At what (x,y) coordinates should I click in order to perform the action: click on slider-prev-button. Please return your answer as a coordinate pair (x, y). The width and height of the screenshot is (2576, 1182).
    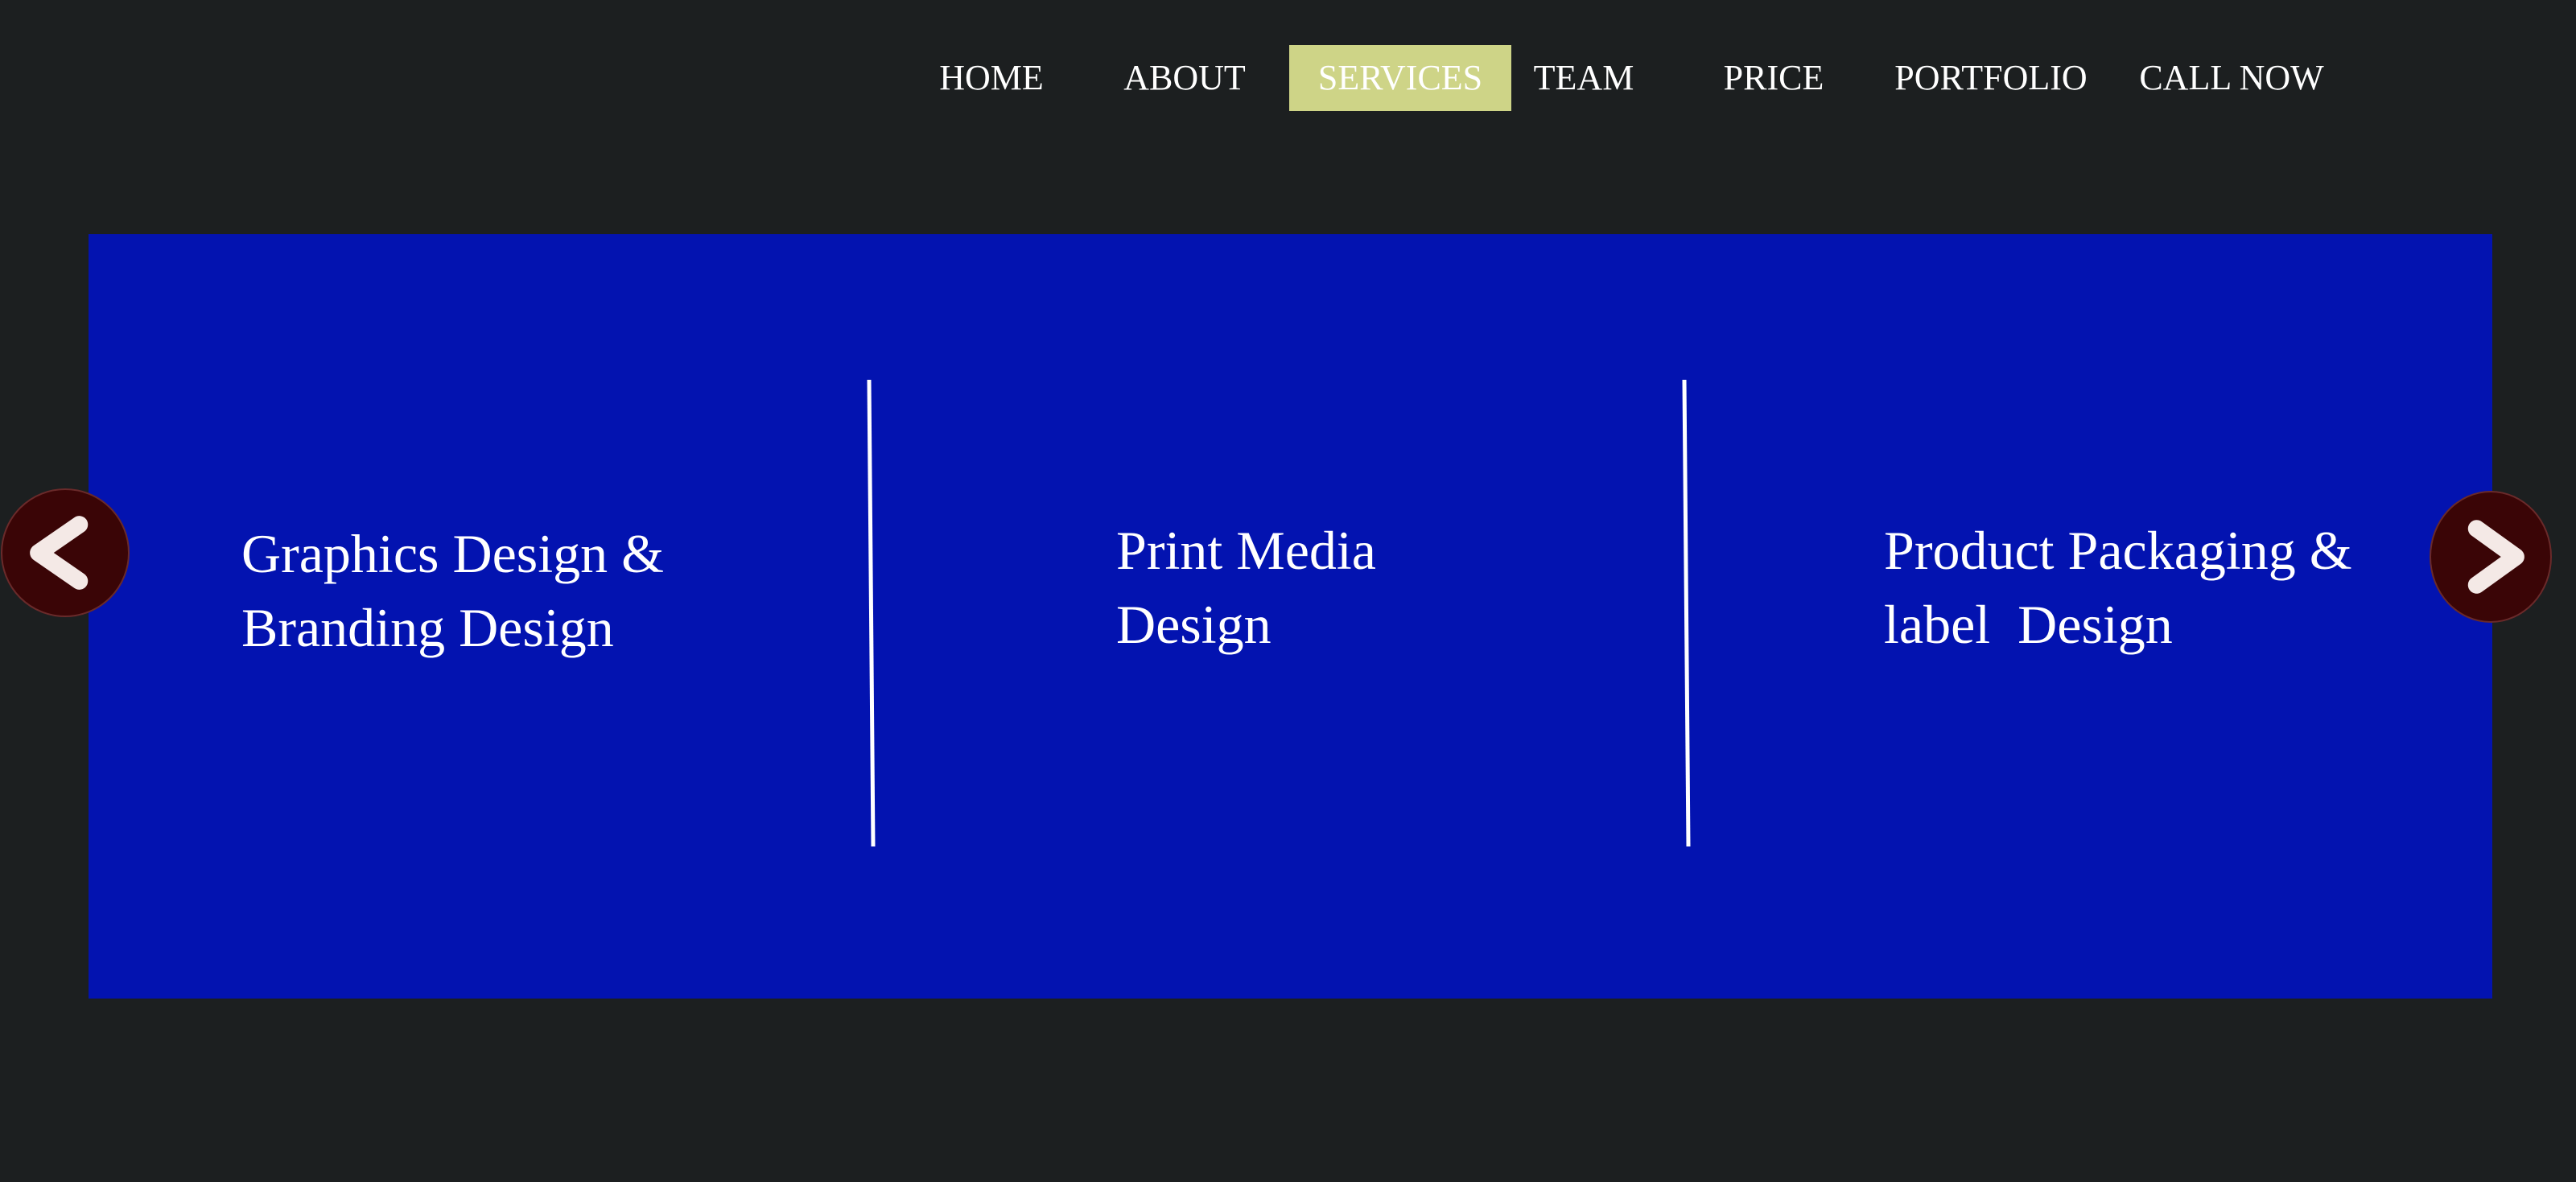
    Looking at the image, I should click on (65, 552).